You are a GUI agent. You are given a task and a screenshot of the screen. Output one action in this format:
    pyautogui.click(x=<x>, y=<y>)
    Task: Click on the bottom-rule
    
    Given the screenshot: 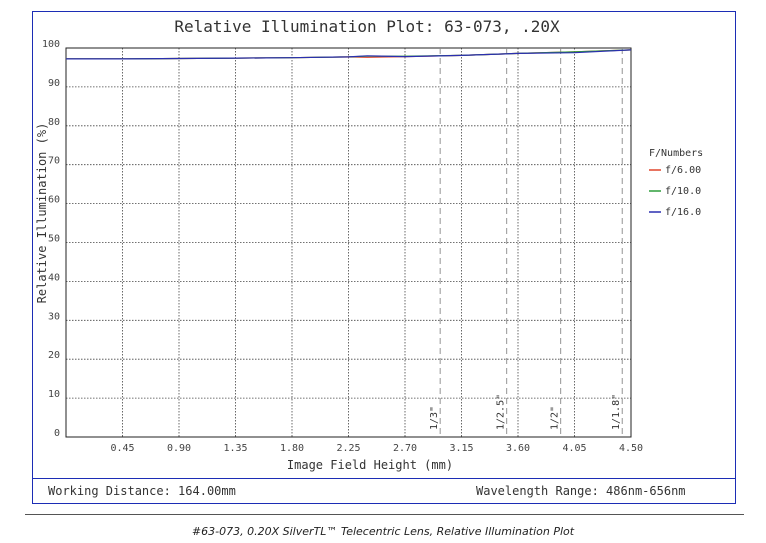 What is the action you would take?
    pyautogui.click(x=384, y=514)
    